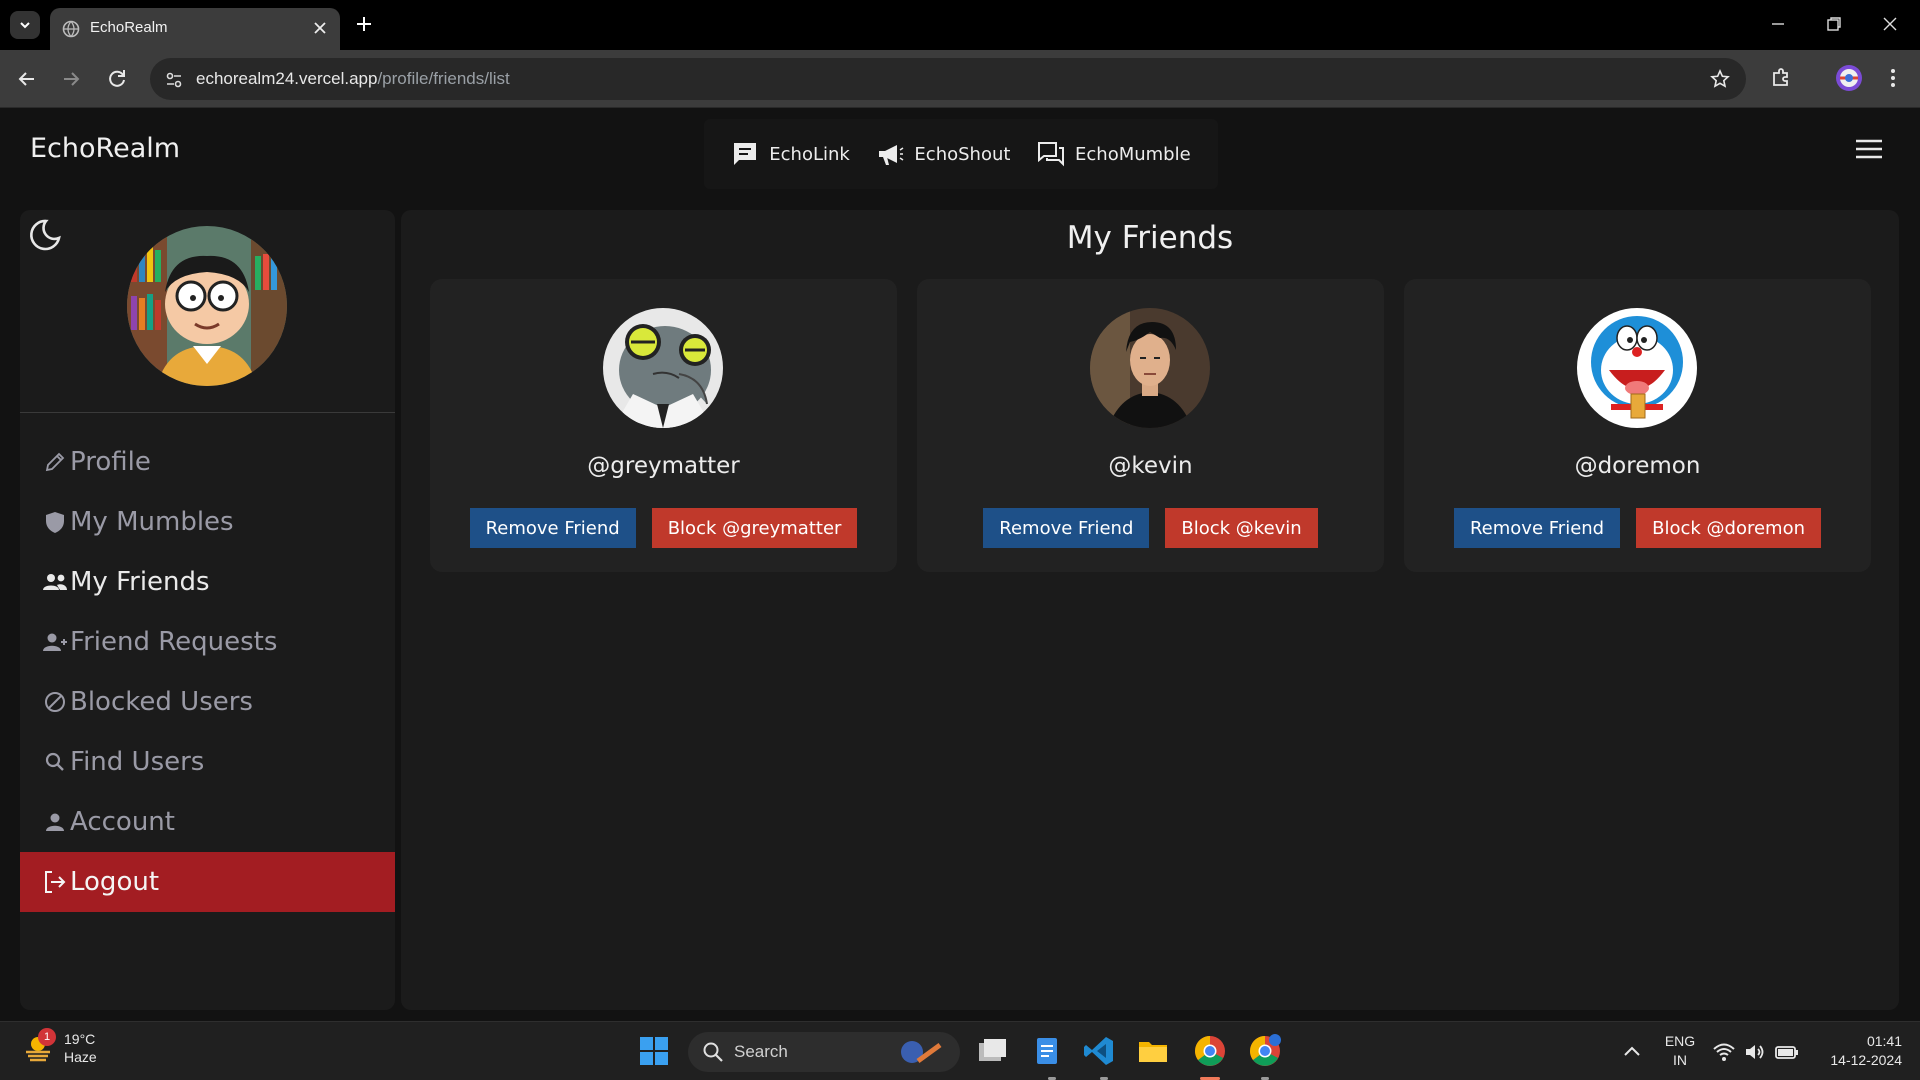 This screenshot has height=1080, width=1920. Describe the element at coordinates (761, 1051) in the screenshot. I see `taskbar-search-placeholder: Search` at that location.